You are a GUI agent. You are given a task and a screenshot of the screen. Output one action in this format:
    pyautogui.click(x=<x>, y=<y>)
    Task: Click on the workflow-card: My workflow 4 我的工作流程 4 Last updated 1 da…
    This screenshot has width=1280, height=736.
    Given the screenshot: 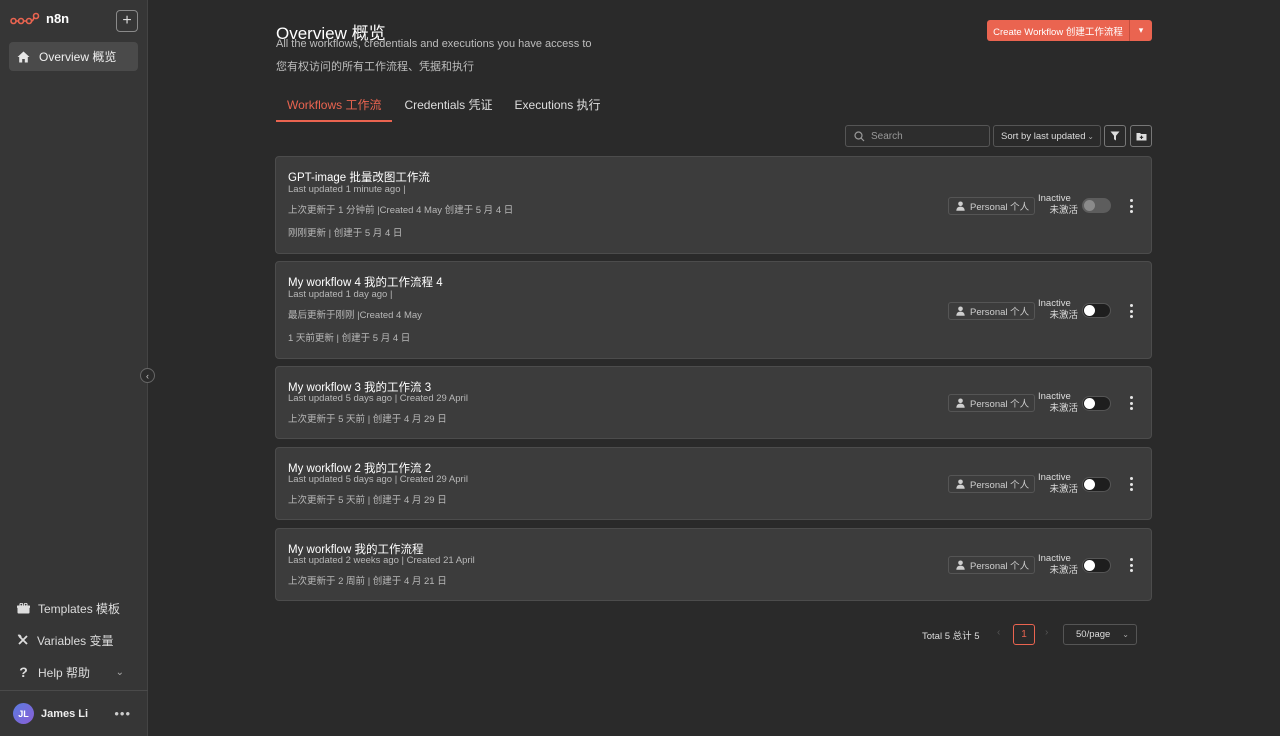 What is the action you would take?
    pyautogui.click(x=713, y=310)
    